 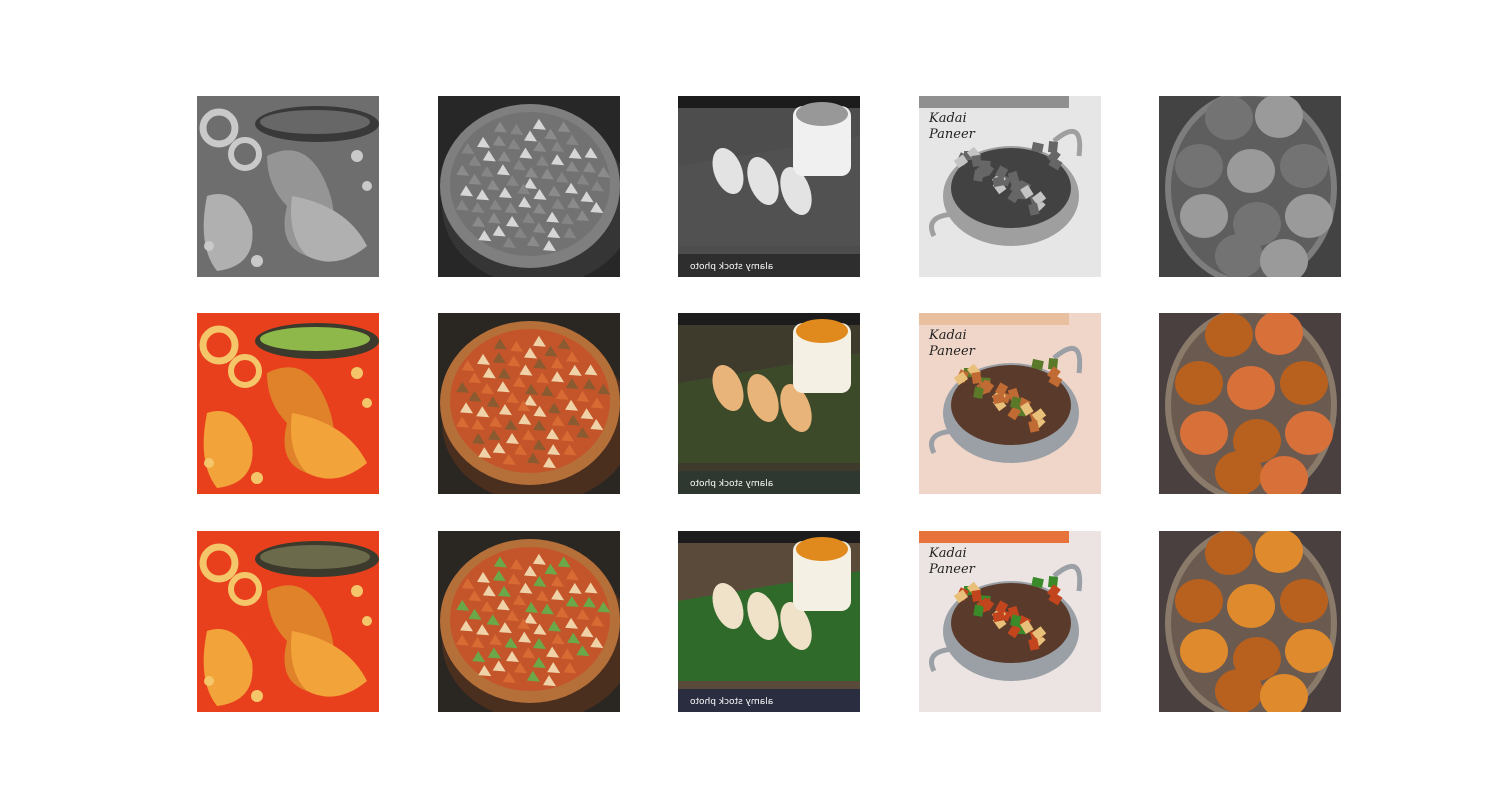 What do you see at coordinates (769, 621) in the screenshot?
I see `food-image-original-3: alamy stock photo` at bounding box center [769, 621].